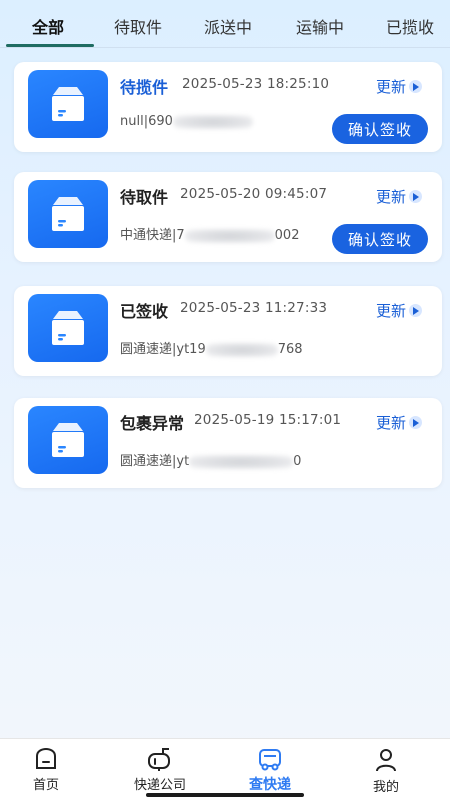 This screenshot has height=800, width=450. I want to click on nav-couriers: 快递公司, so click(160, 770).